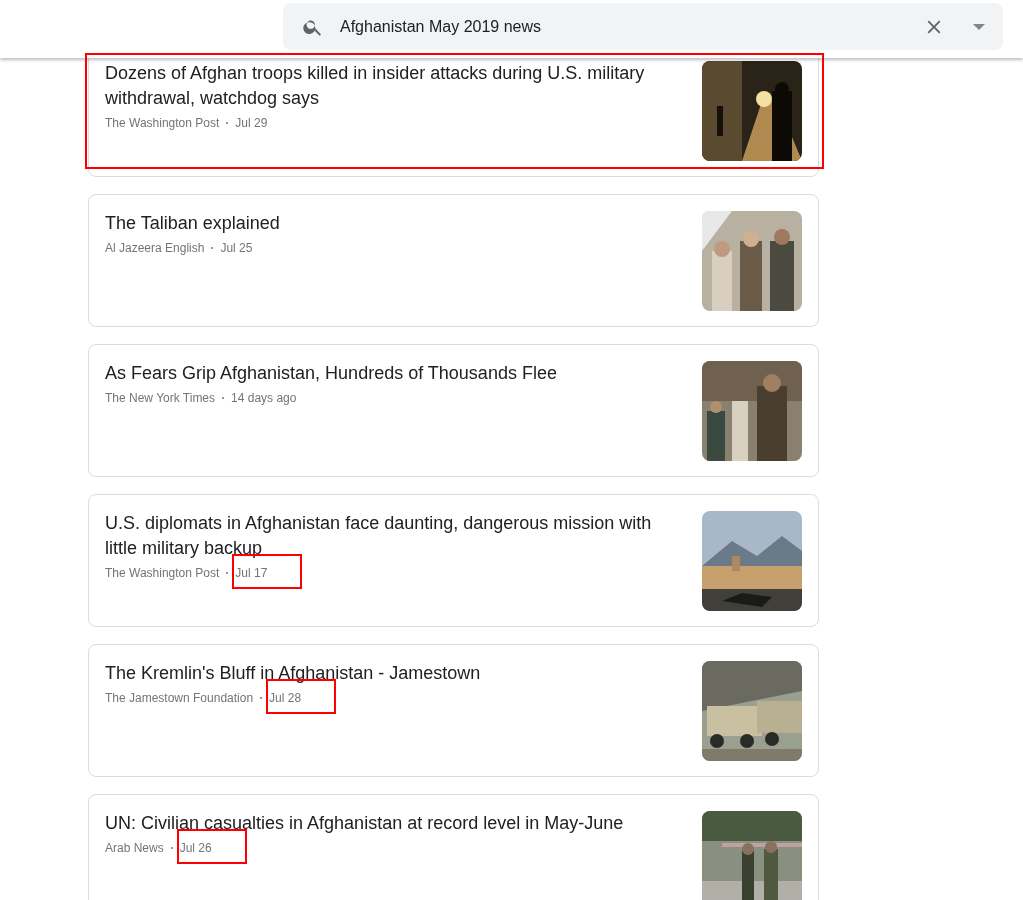 The width and height of the screenshot is (1023, 900). Describe the element at coordinates (631, 26) in the screenshot. I see `search-input: Afghanistan May 2019 news` at that location.